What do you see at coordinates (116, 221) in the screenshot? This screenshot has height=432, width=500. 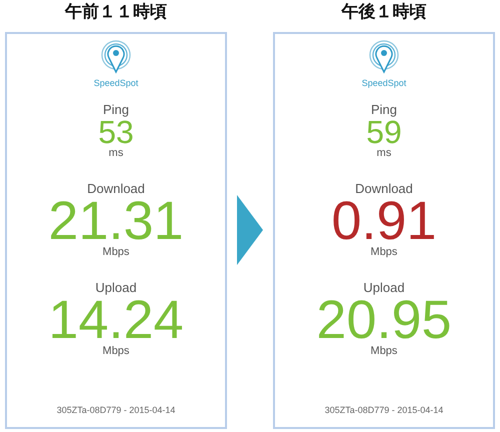 I see `metric-value: 21.31` at bounding box center [116, 221].